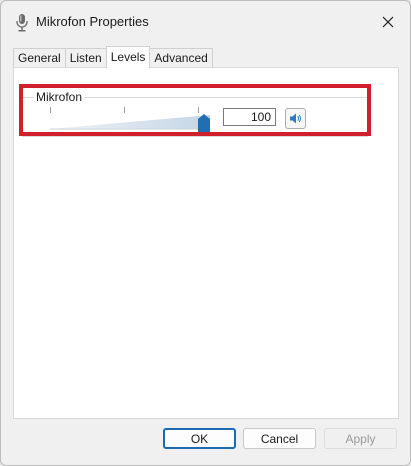 This screenshot has width=411, height=466. I want to click on speaker-icon, so click(295, 118).